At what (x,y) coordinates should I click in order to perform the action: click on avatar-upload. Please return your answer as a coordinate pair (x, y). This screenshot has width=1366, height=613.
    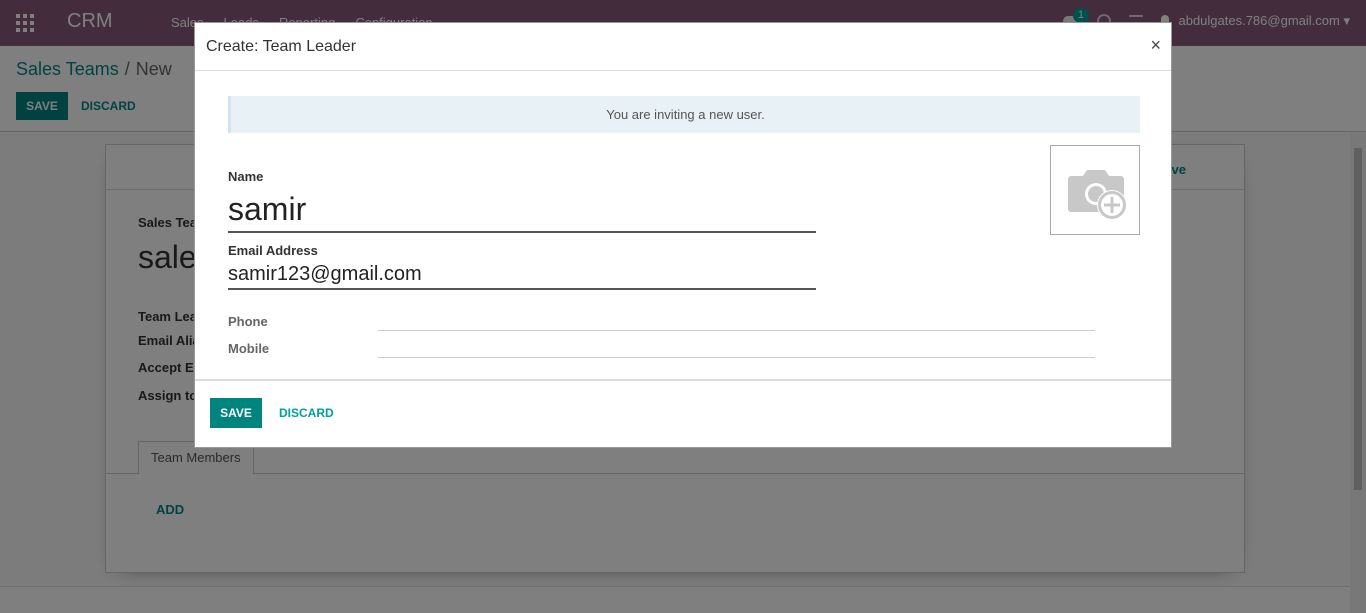
    Looking at the image, I should click on (1095, 190).